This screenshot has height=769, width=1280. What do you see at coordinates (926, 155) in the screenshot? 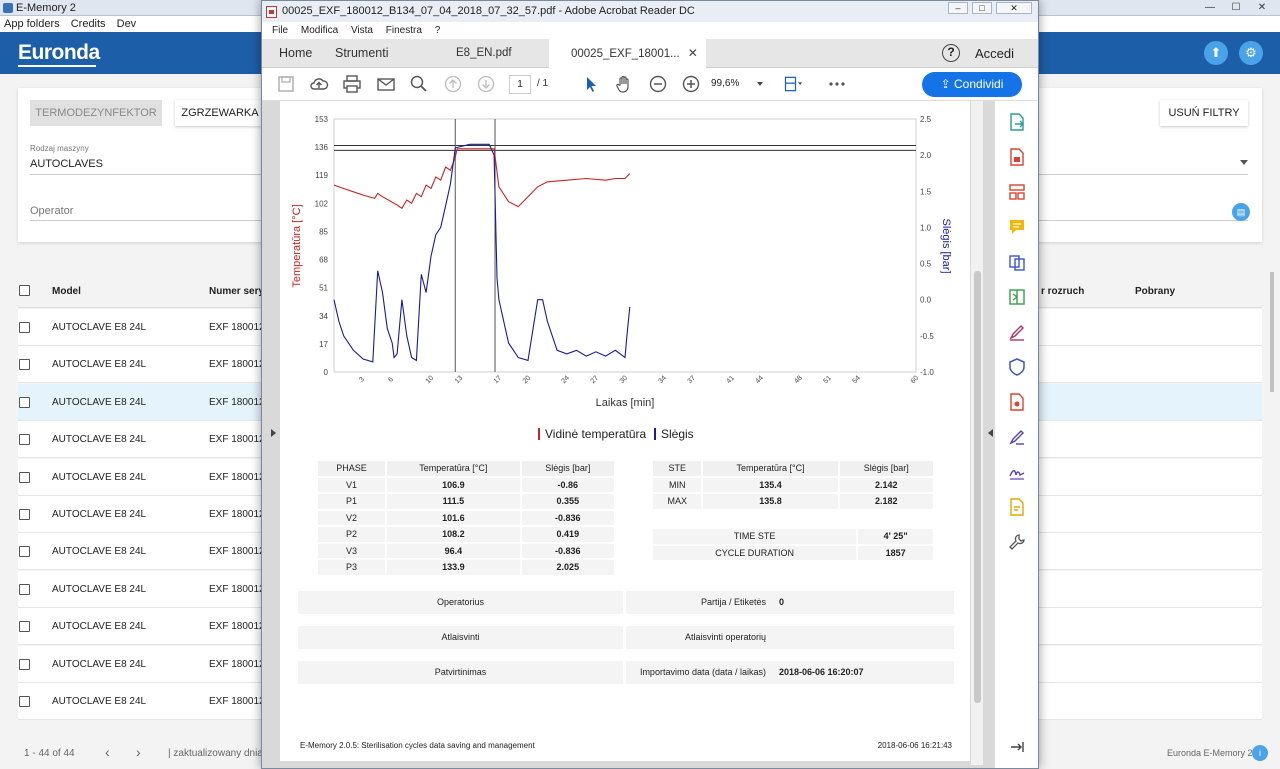
I see `y2-tick-label: 2.0` at bounding box center [926, 155].